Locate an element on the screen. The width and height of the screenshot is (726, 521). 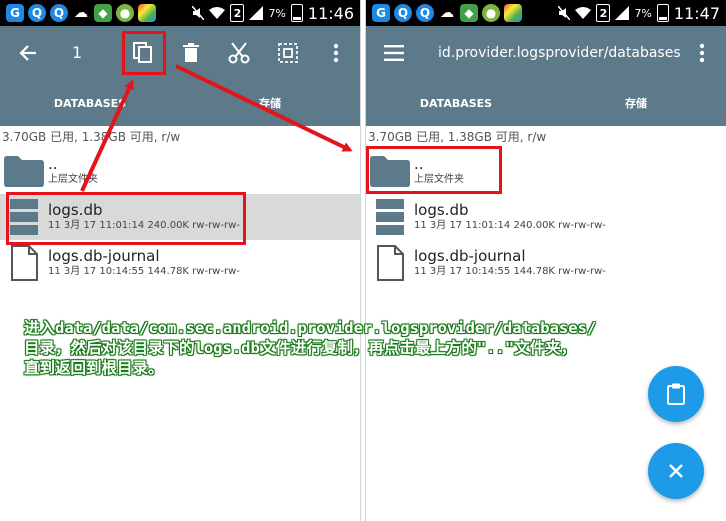
select-all-button is located at coordinates (288, 53).